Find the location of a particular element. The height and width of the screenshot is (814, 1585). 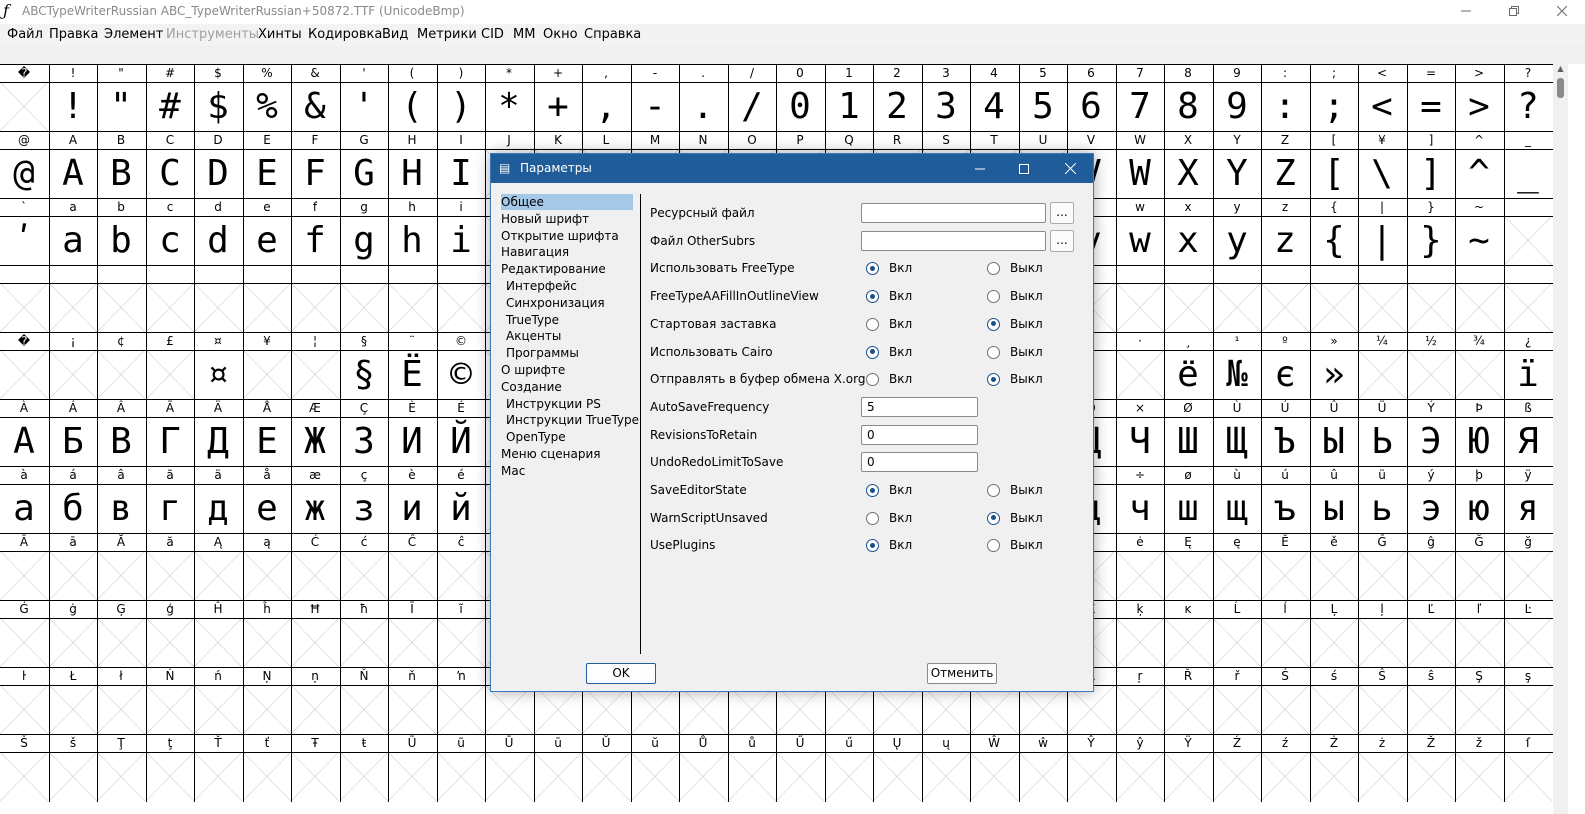

glyph-cell: $ is located at coordinates (218, 106).